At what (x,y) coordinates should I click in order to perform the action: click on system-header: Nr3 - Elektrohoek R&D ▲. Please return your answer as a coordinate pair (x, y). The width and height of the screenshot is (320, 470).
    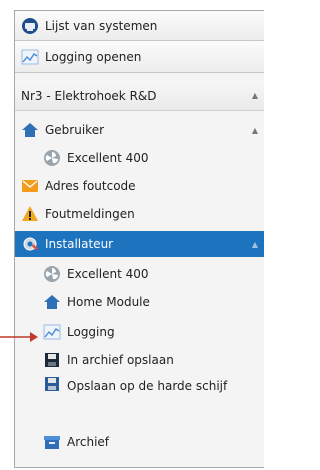
    Looking at the image, I should click on (139, 96).